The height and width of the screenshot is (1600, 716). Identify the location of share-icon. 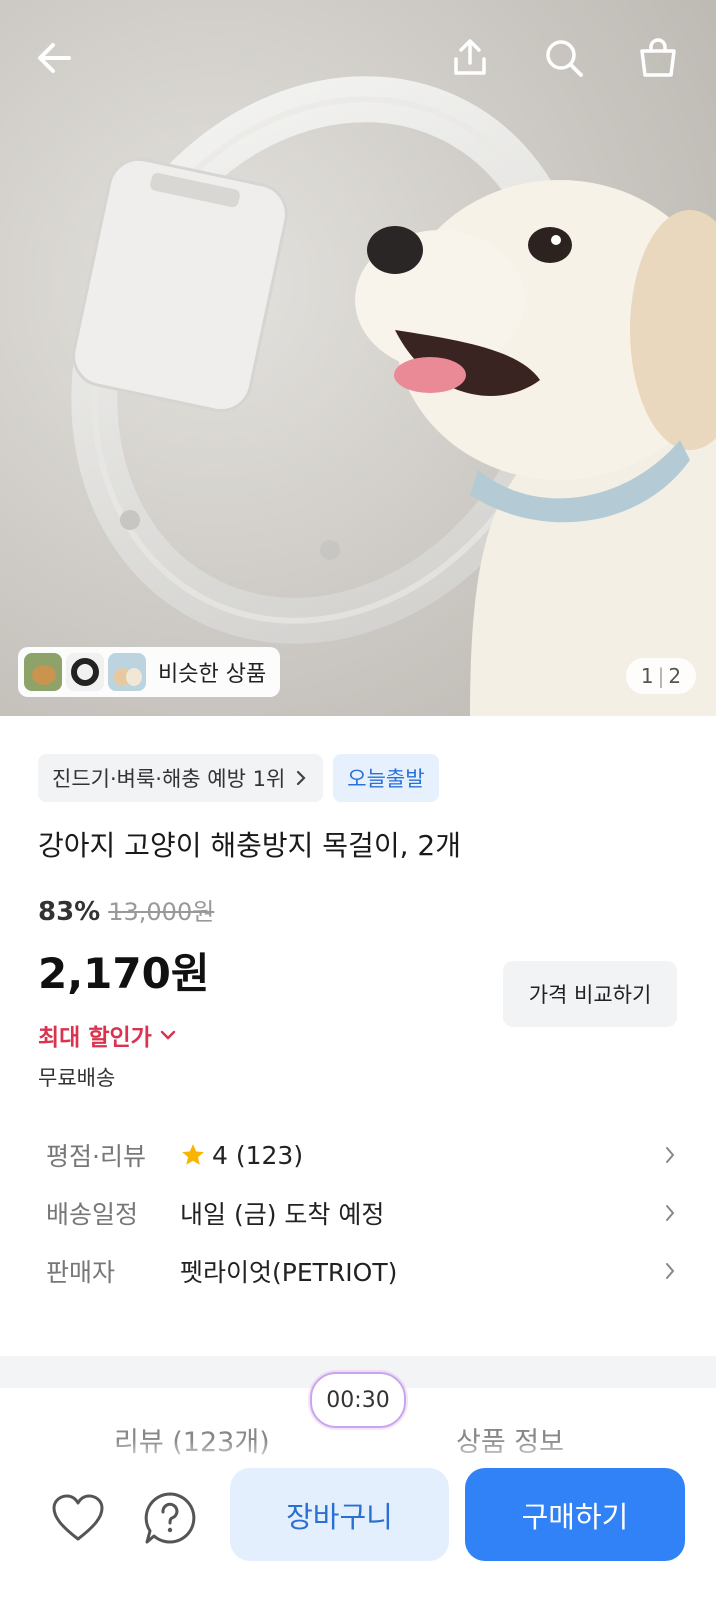
(470, 57).